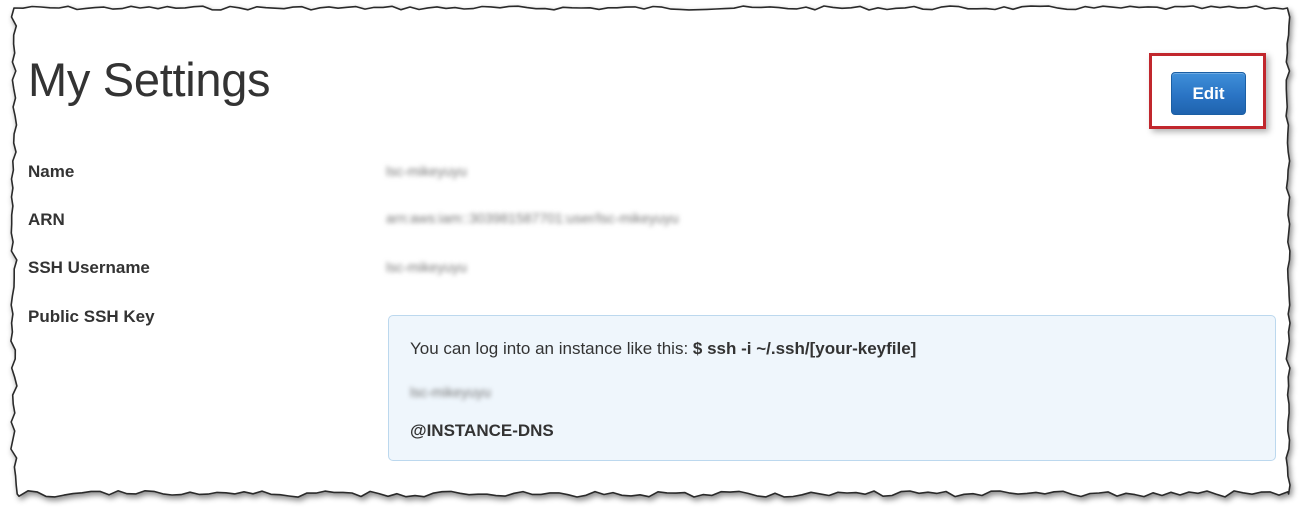 The height and width of the screenshot is (520, 1300). What do you see at coordinates (89, 267) in the screenshot?
I see `ssh-username-label: SSH Username` at bounding box center [89, 267].